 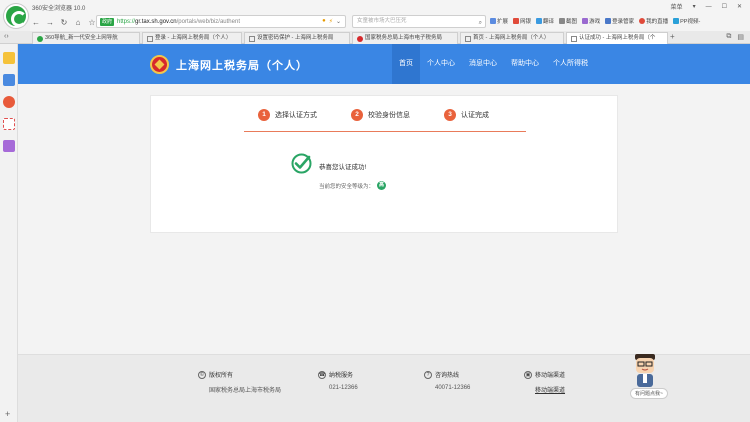 I want to click on footer-title: 咨询热线, so click(x=447, y=376).